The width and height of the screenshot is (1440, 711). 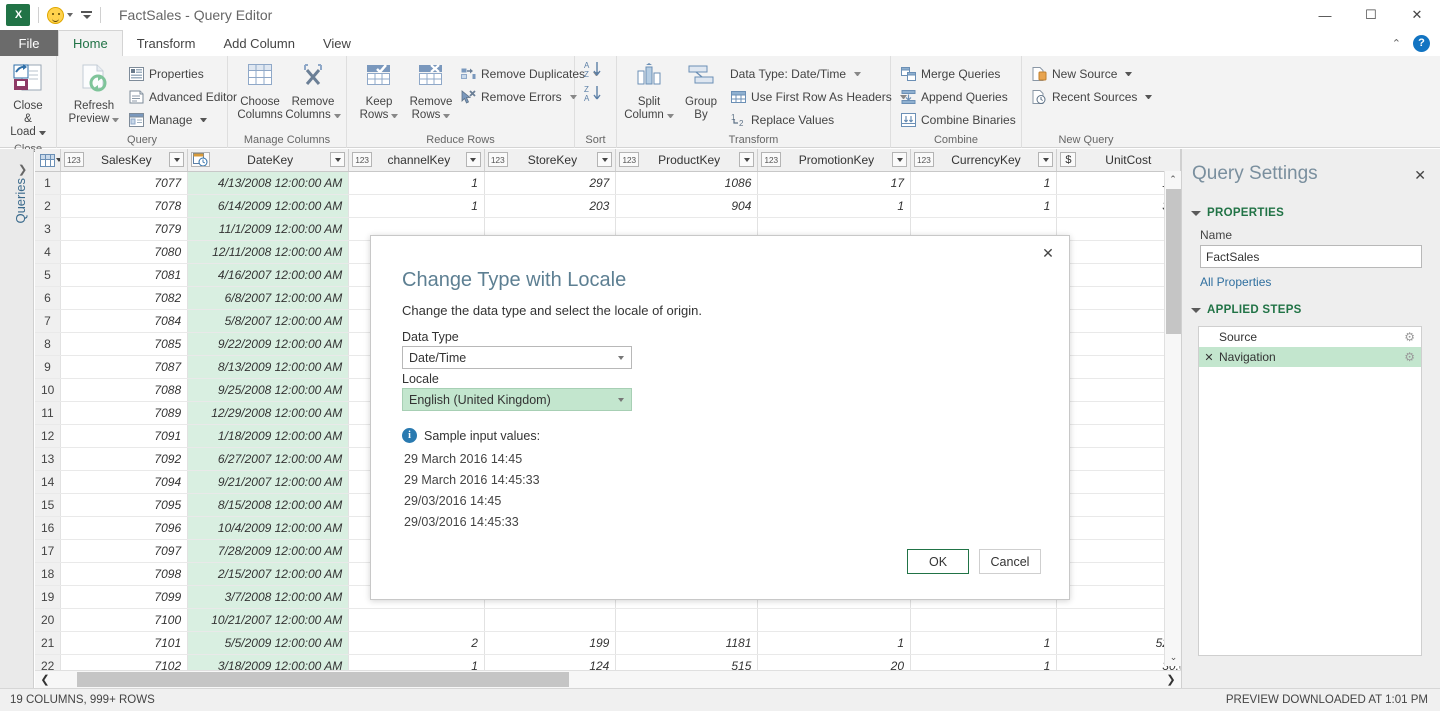 I want to click on step-delete-icon: ✕, so click(x=1209, y=357).